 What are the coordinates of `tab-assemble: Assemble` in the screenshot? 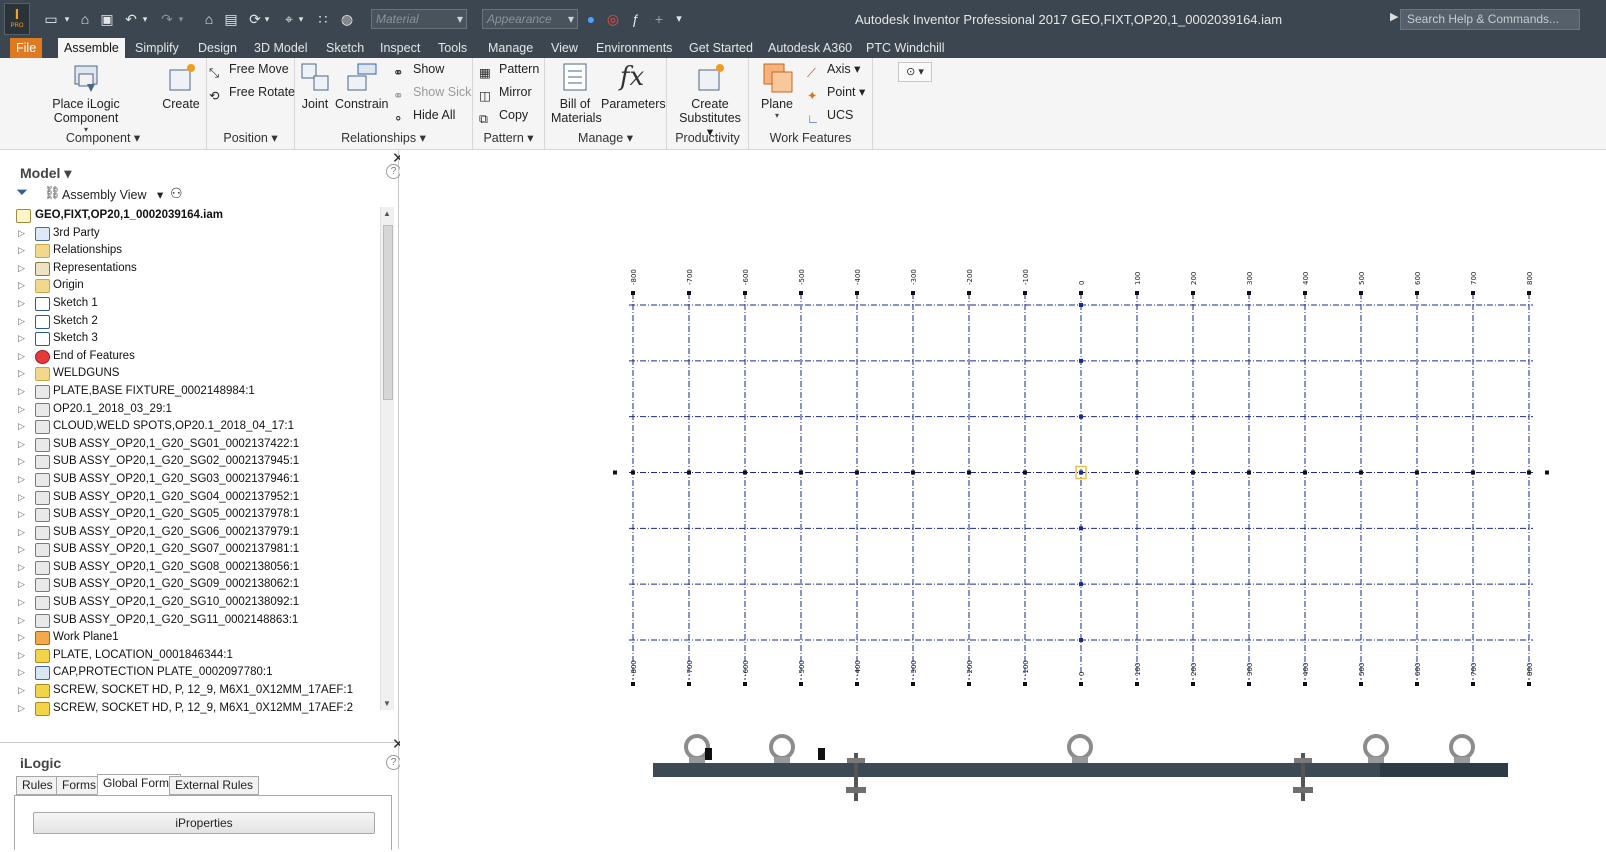 It's located at (91, 48).